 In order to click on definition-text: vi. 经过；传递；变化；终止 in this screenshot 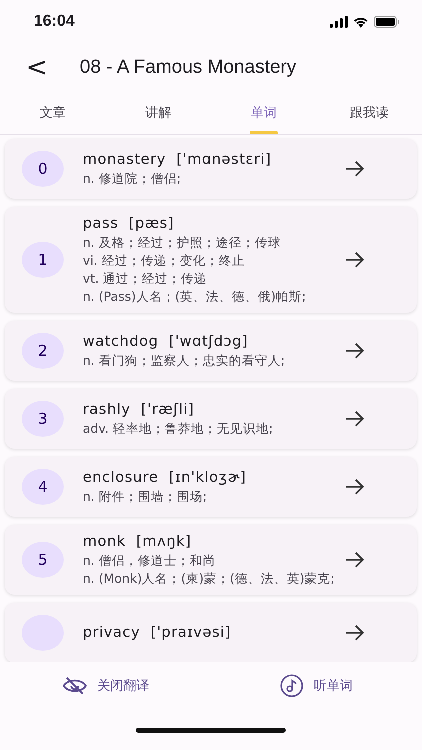, I will do `click(164, 261)`.